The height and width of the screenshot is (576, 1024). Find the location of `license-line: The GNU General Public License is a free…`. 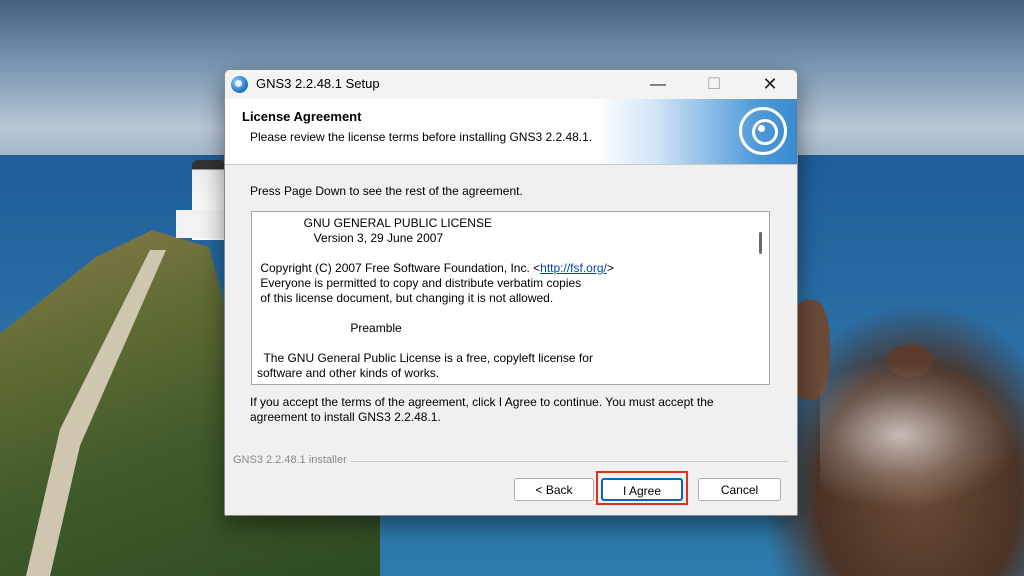

license-line: The GNU General Public License is a free… is located at coordinates (425, 358).